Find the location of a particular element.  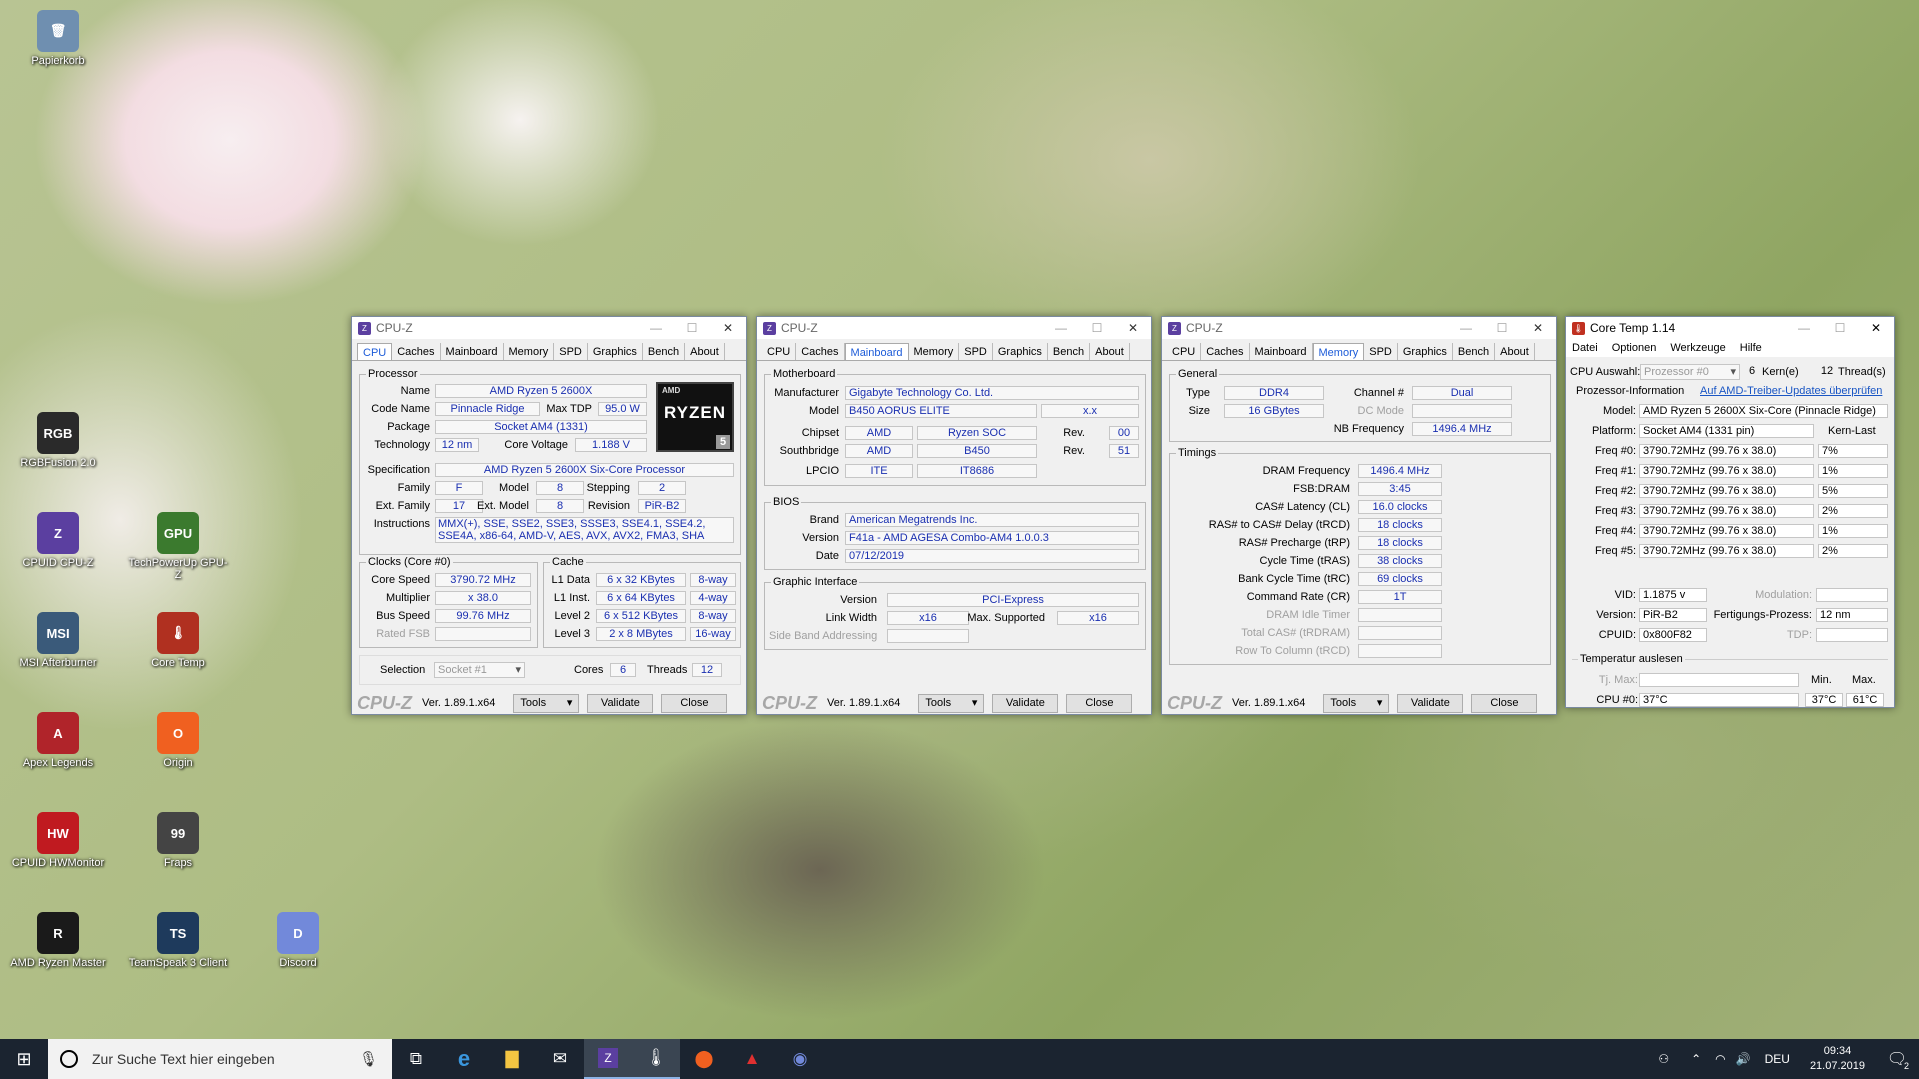

taskbar-mail: ✉ is located at coordinates (560, 1059).